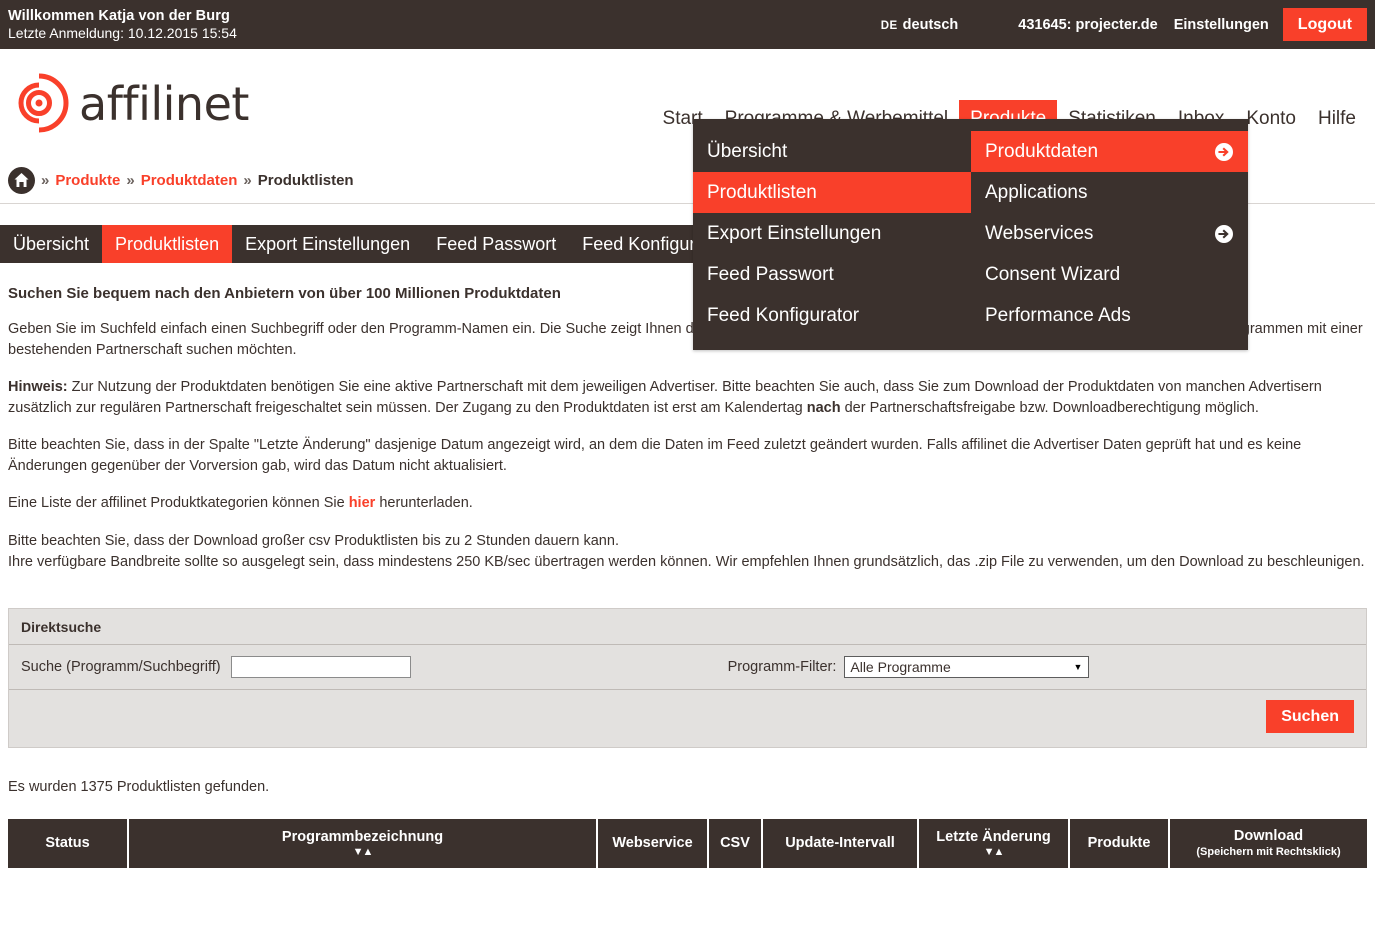  Describe the element at coordinates (305, 180) in the screenshot. I see `breadcrumb-item-produktlisten: Produktlisten` at that location.